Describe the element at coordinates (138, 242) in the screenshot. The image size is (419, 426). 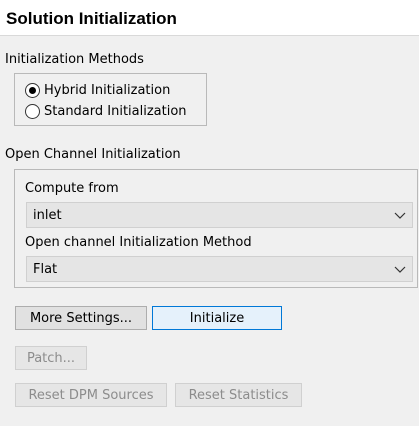
I see `method-label: Open channel Initialization Method` at that location.